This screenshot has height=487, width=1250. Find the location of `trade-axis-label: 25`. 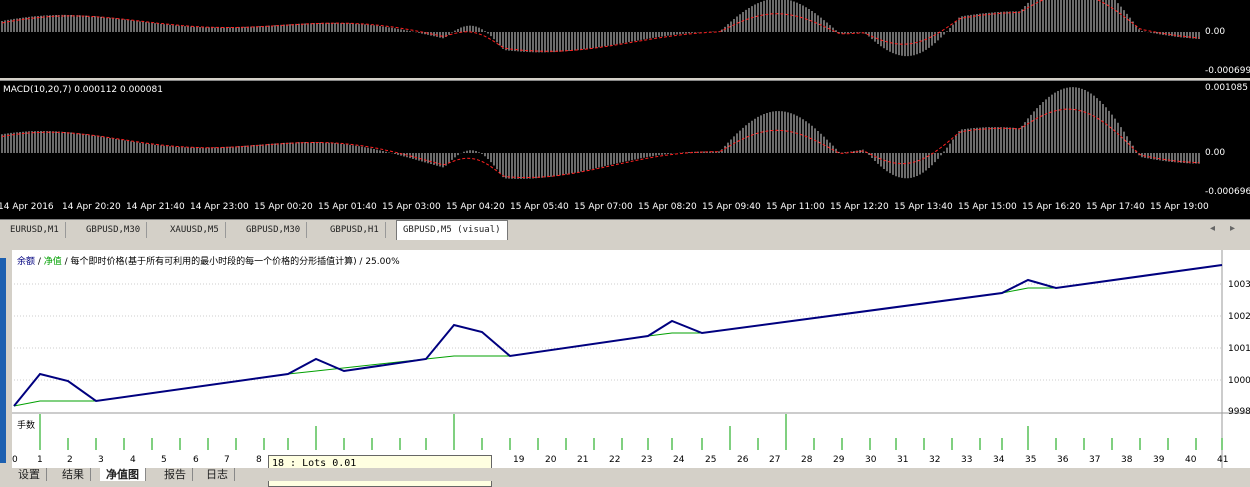

trade-axis-label: 25 is located at coordinates (711, 460).